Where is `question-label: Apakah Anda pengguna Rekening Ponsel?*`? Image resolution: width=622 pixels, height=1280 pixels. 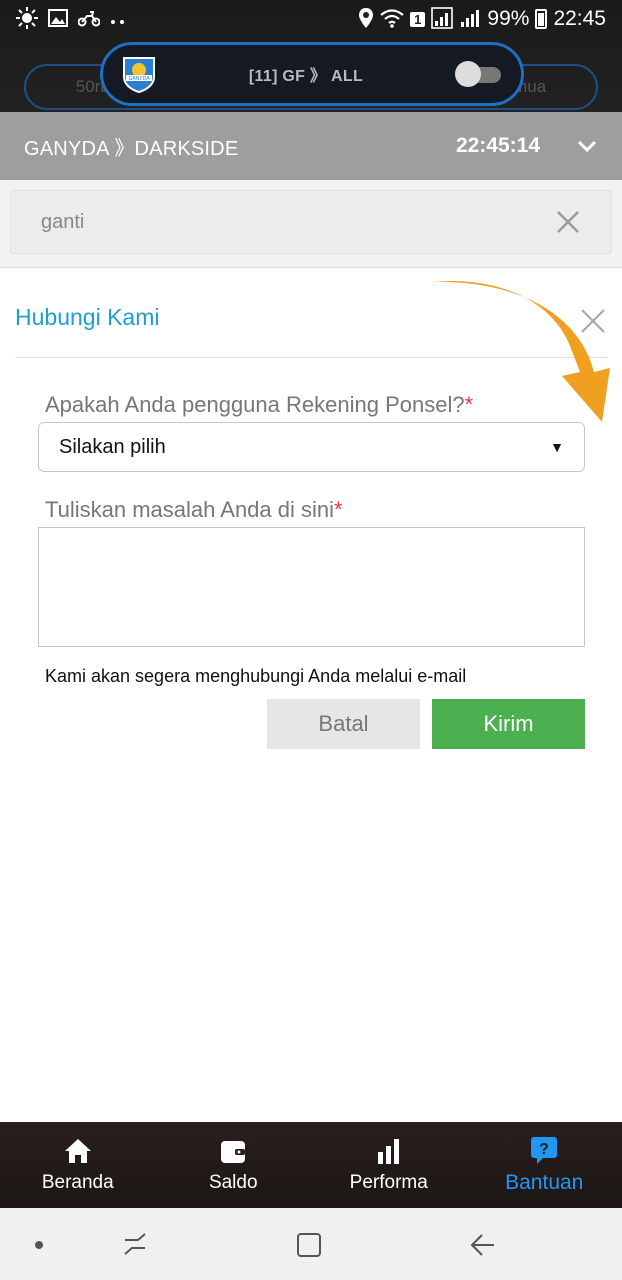
question-label: Apakah Anda pengguna Rekening Ponsel?* is located at coordinates (259, 405).